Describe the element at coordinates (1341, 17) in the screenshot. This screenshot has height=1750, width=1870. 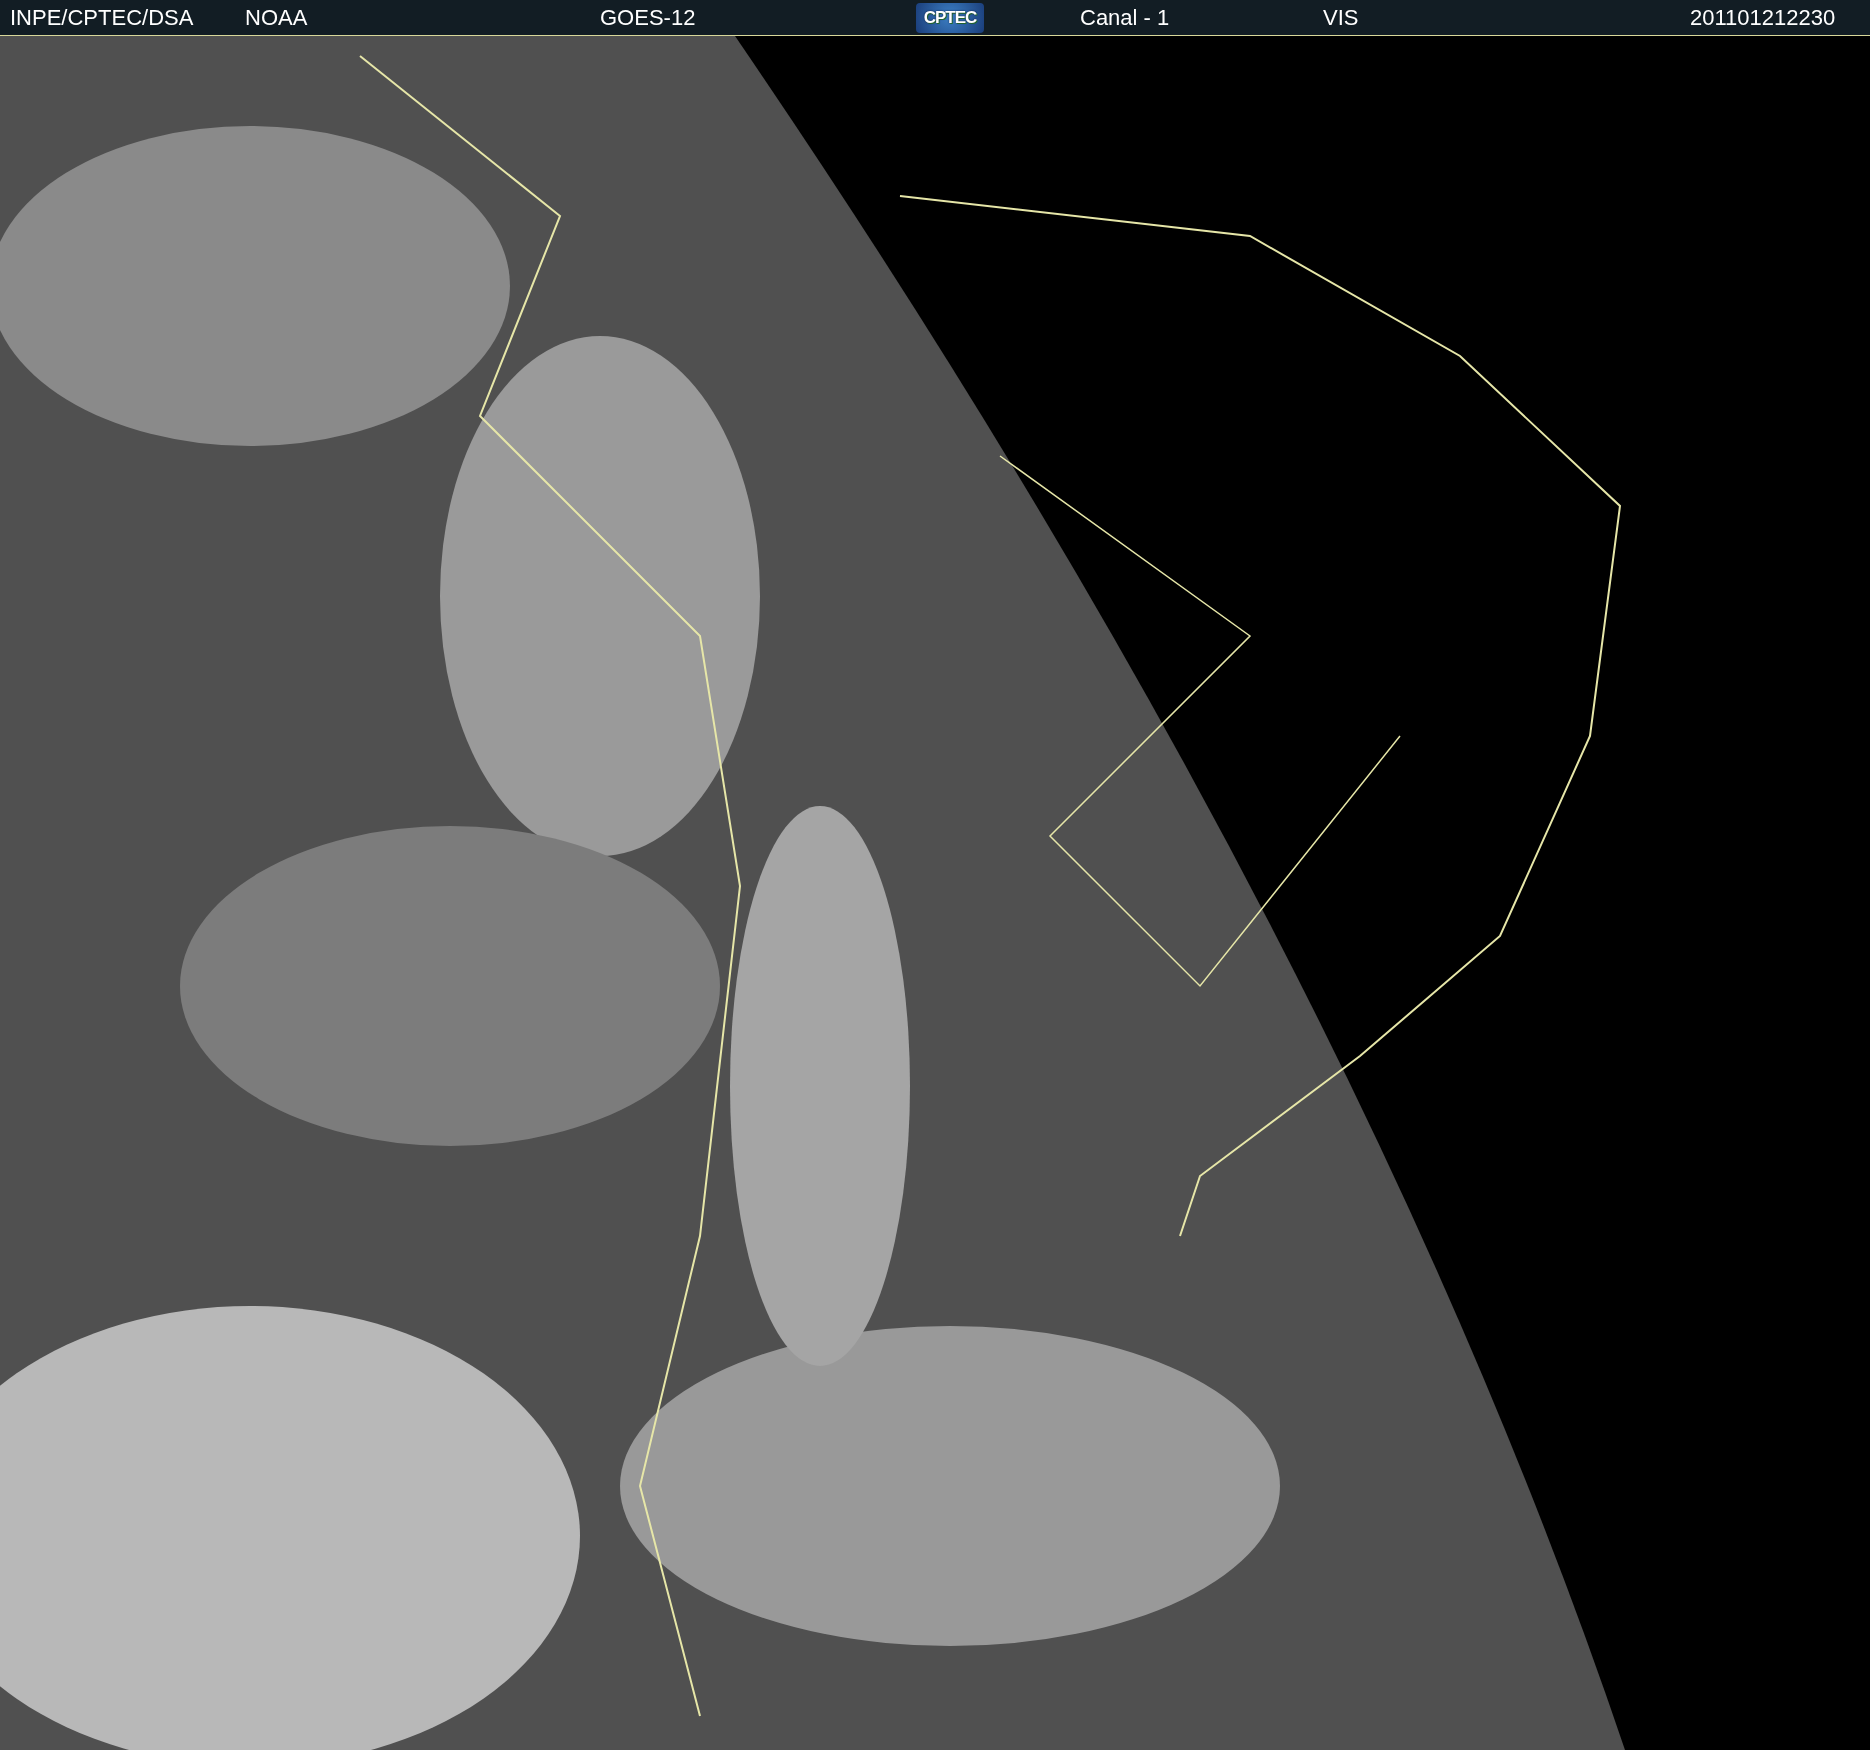
I see `band-label: VIS` at that location.